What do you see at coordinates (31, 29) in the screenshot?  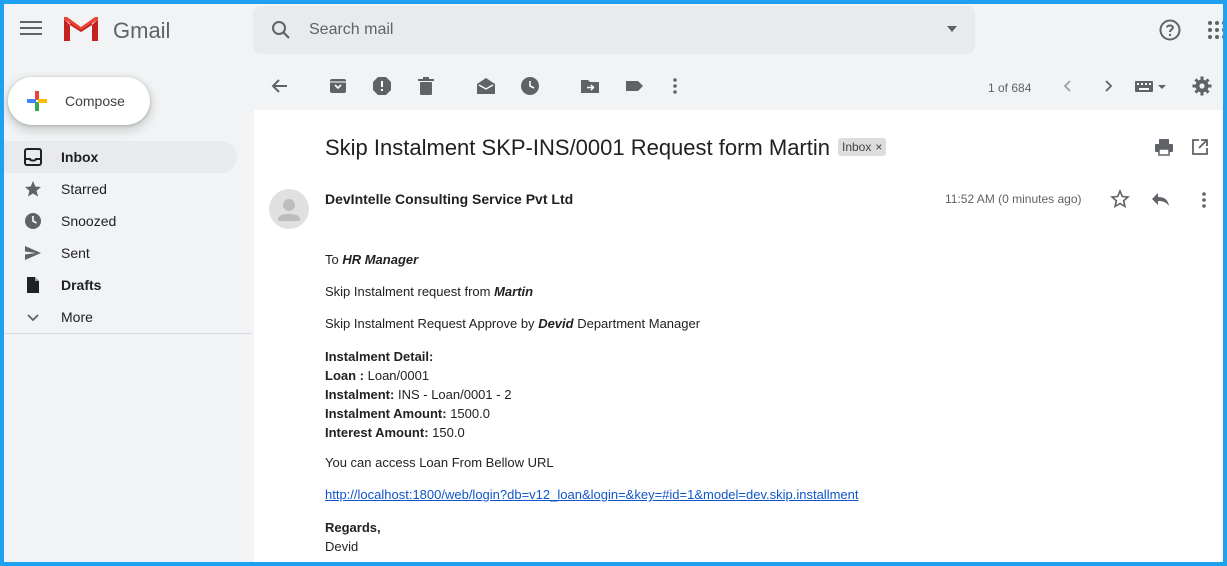 I see `main-menu-icon` at bounding box center [31, 29].